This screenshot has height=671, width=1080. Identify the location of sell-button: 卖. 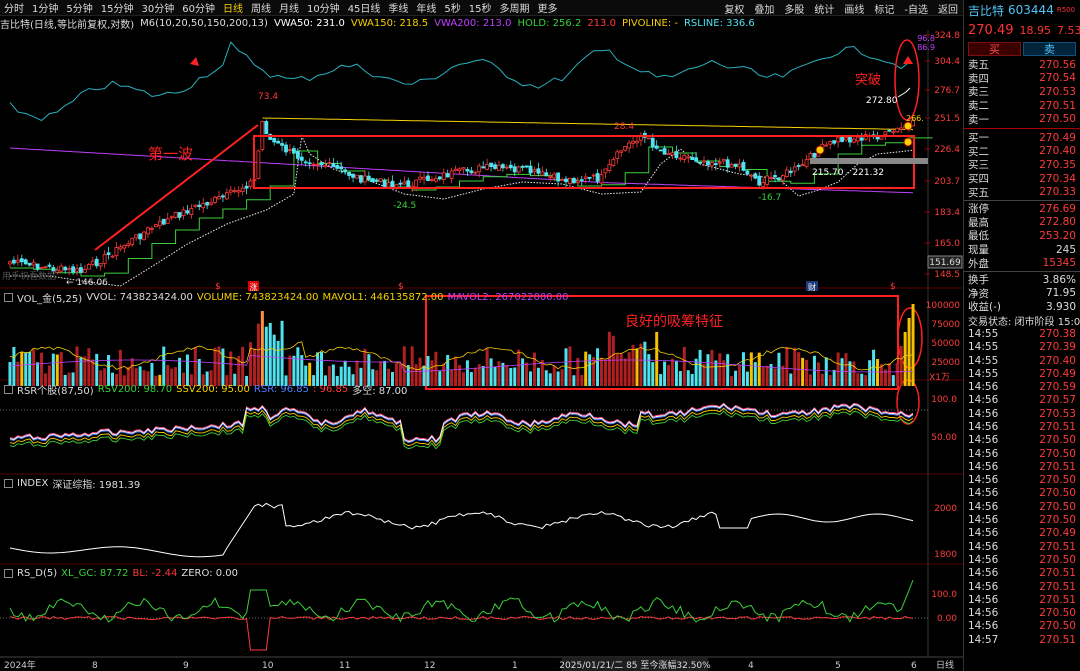
(1049, 49).